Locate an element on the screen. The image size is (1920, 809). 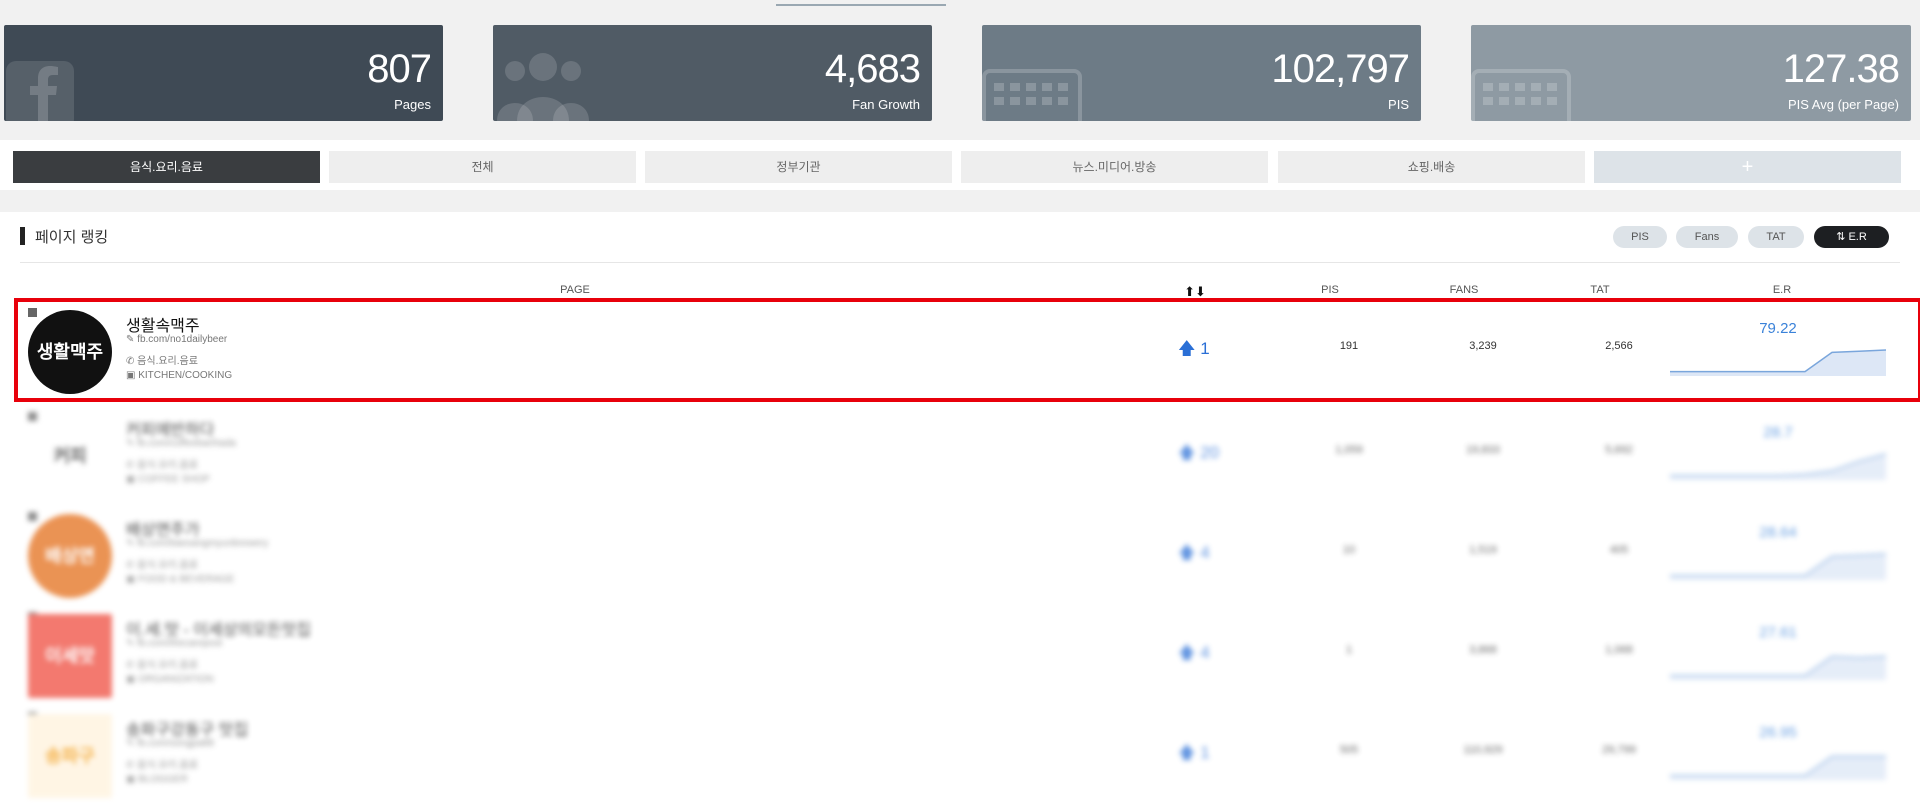
page-name: 송파구강동구 맛집 is located at coordinates (187, 728).